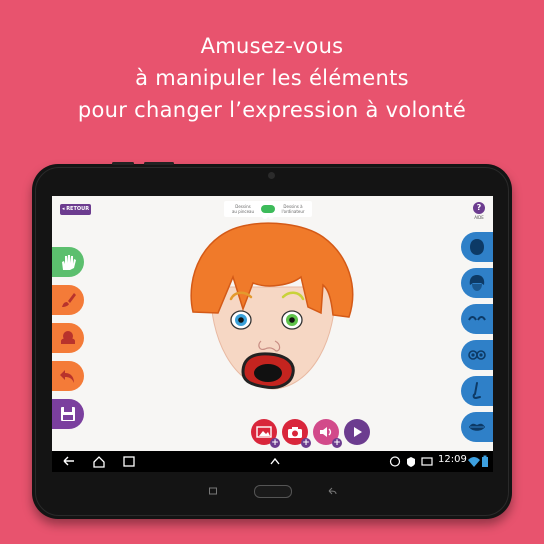  I want to click on hand-tool-button, so click(68, 262).